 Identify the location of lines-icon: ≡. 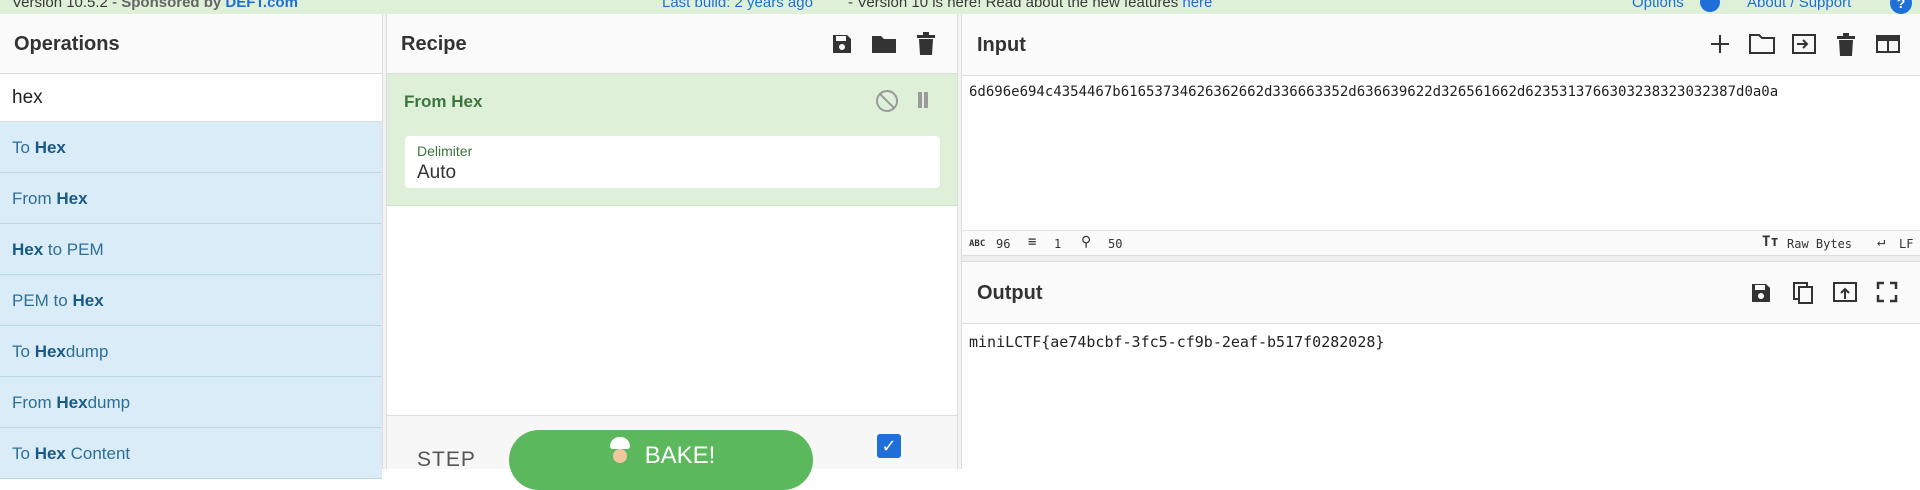
(1032, 242).